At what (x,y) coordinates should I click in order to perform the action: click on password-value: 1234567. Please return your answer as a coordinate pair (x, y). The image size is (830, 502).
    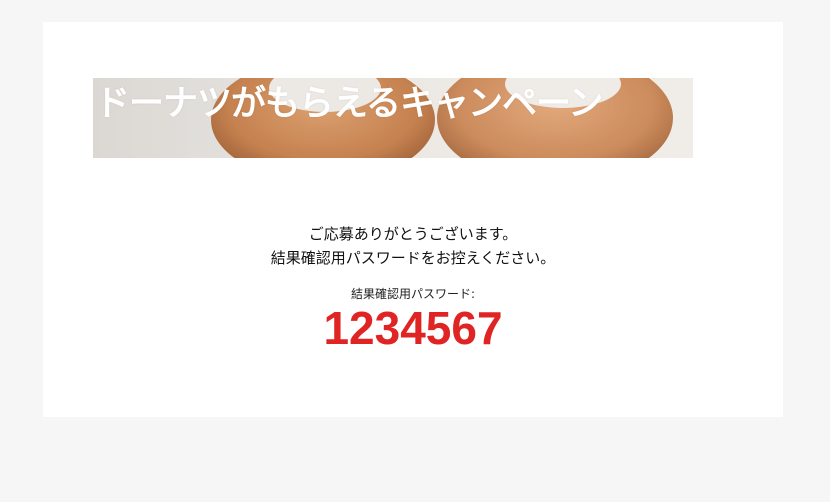
    Looking at the image, I should click on (413, 328).